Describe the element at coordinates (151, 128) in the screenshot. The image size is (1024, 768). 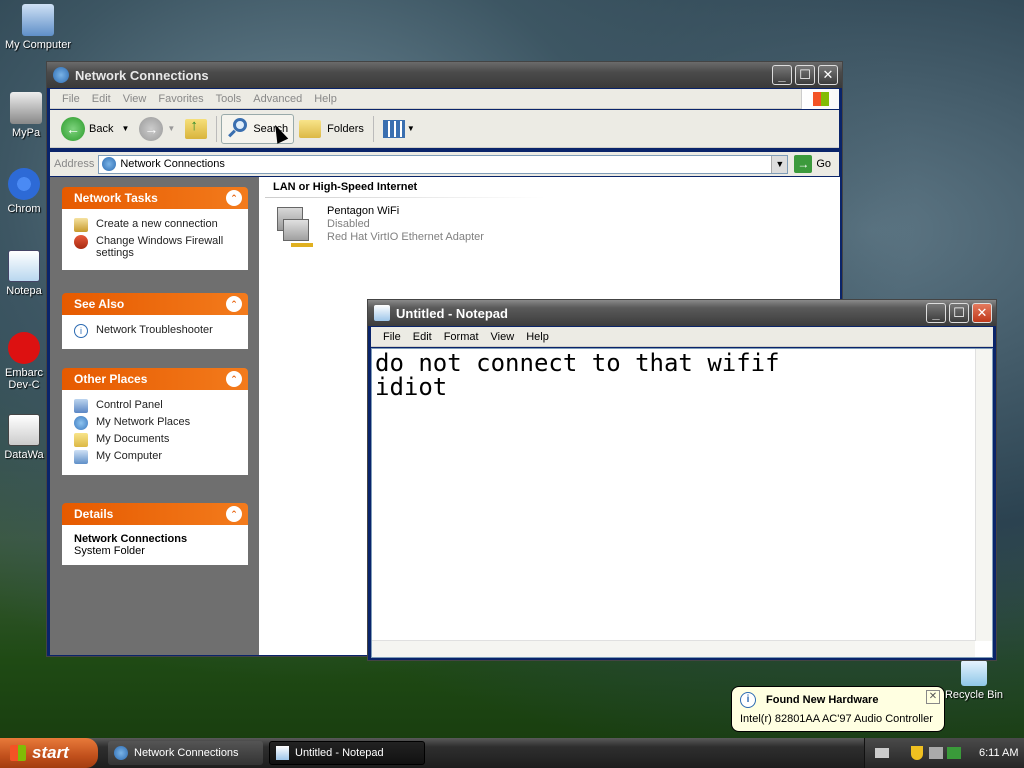
I see `forward-arrow-icon: →` at that location.